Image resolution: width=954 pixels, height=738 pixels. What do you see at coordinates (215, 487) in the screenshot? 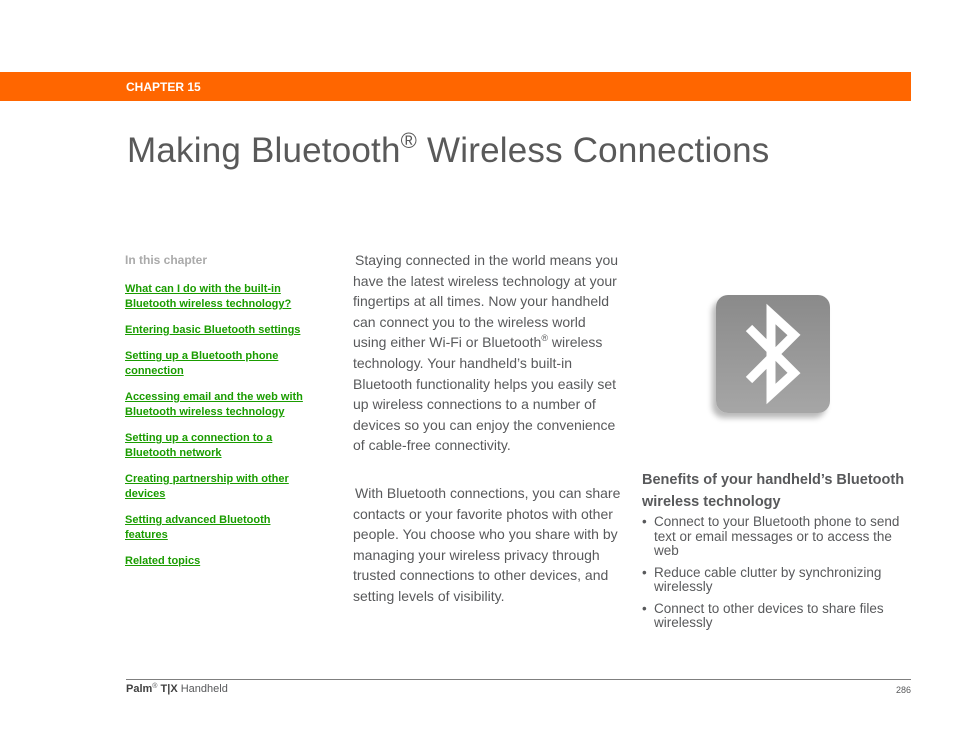
I see `toc-link-partnership: Creating partnership with other devices` at bounding box center [215, 487].